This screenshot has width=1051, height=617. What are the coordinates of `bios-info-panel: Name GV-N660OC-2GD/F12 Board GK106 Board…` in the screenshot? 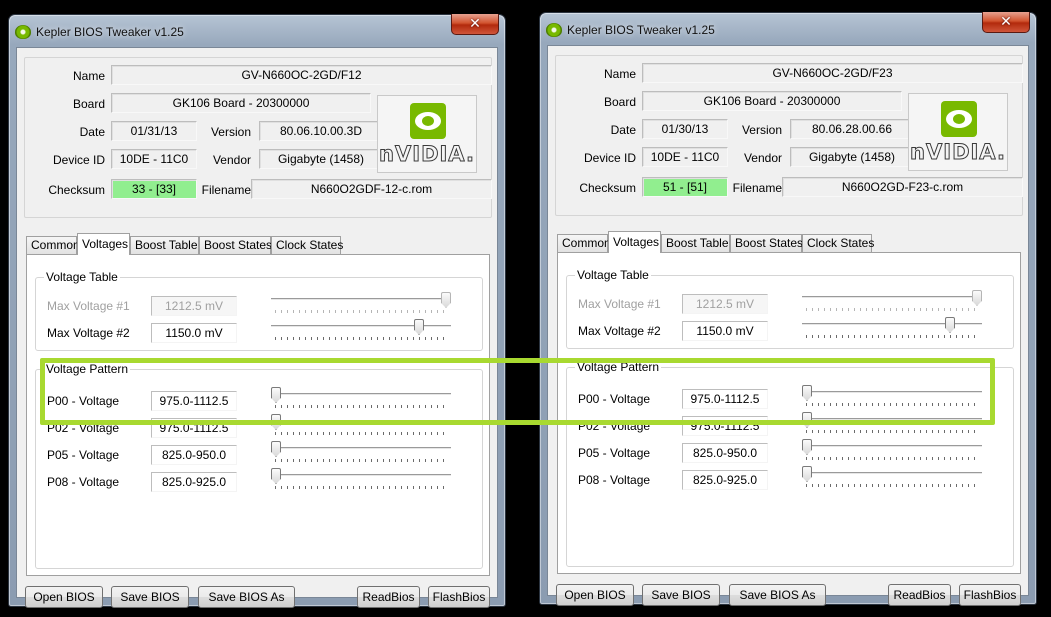 It's located at (258, 137).